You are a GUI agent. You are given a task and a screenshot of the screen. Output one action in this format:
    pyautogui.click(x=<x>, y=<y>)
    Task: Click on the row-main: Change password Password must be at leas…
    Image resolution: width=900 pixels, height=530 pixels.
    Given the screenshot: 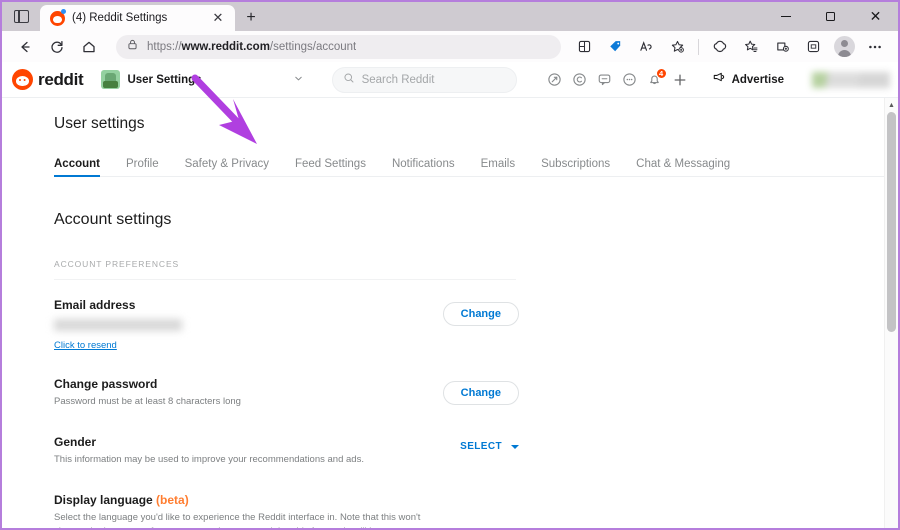 What is the action you would take?
    pyautogui.click(x=248, y=393)
    